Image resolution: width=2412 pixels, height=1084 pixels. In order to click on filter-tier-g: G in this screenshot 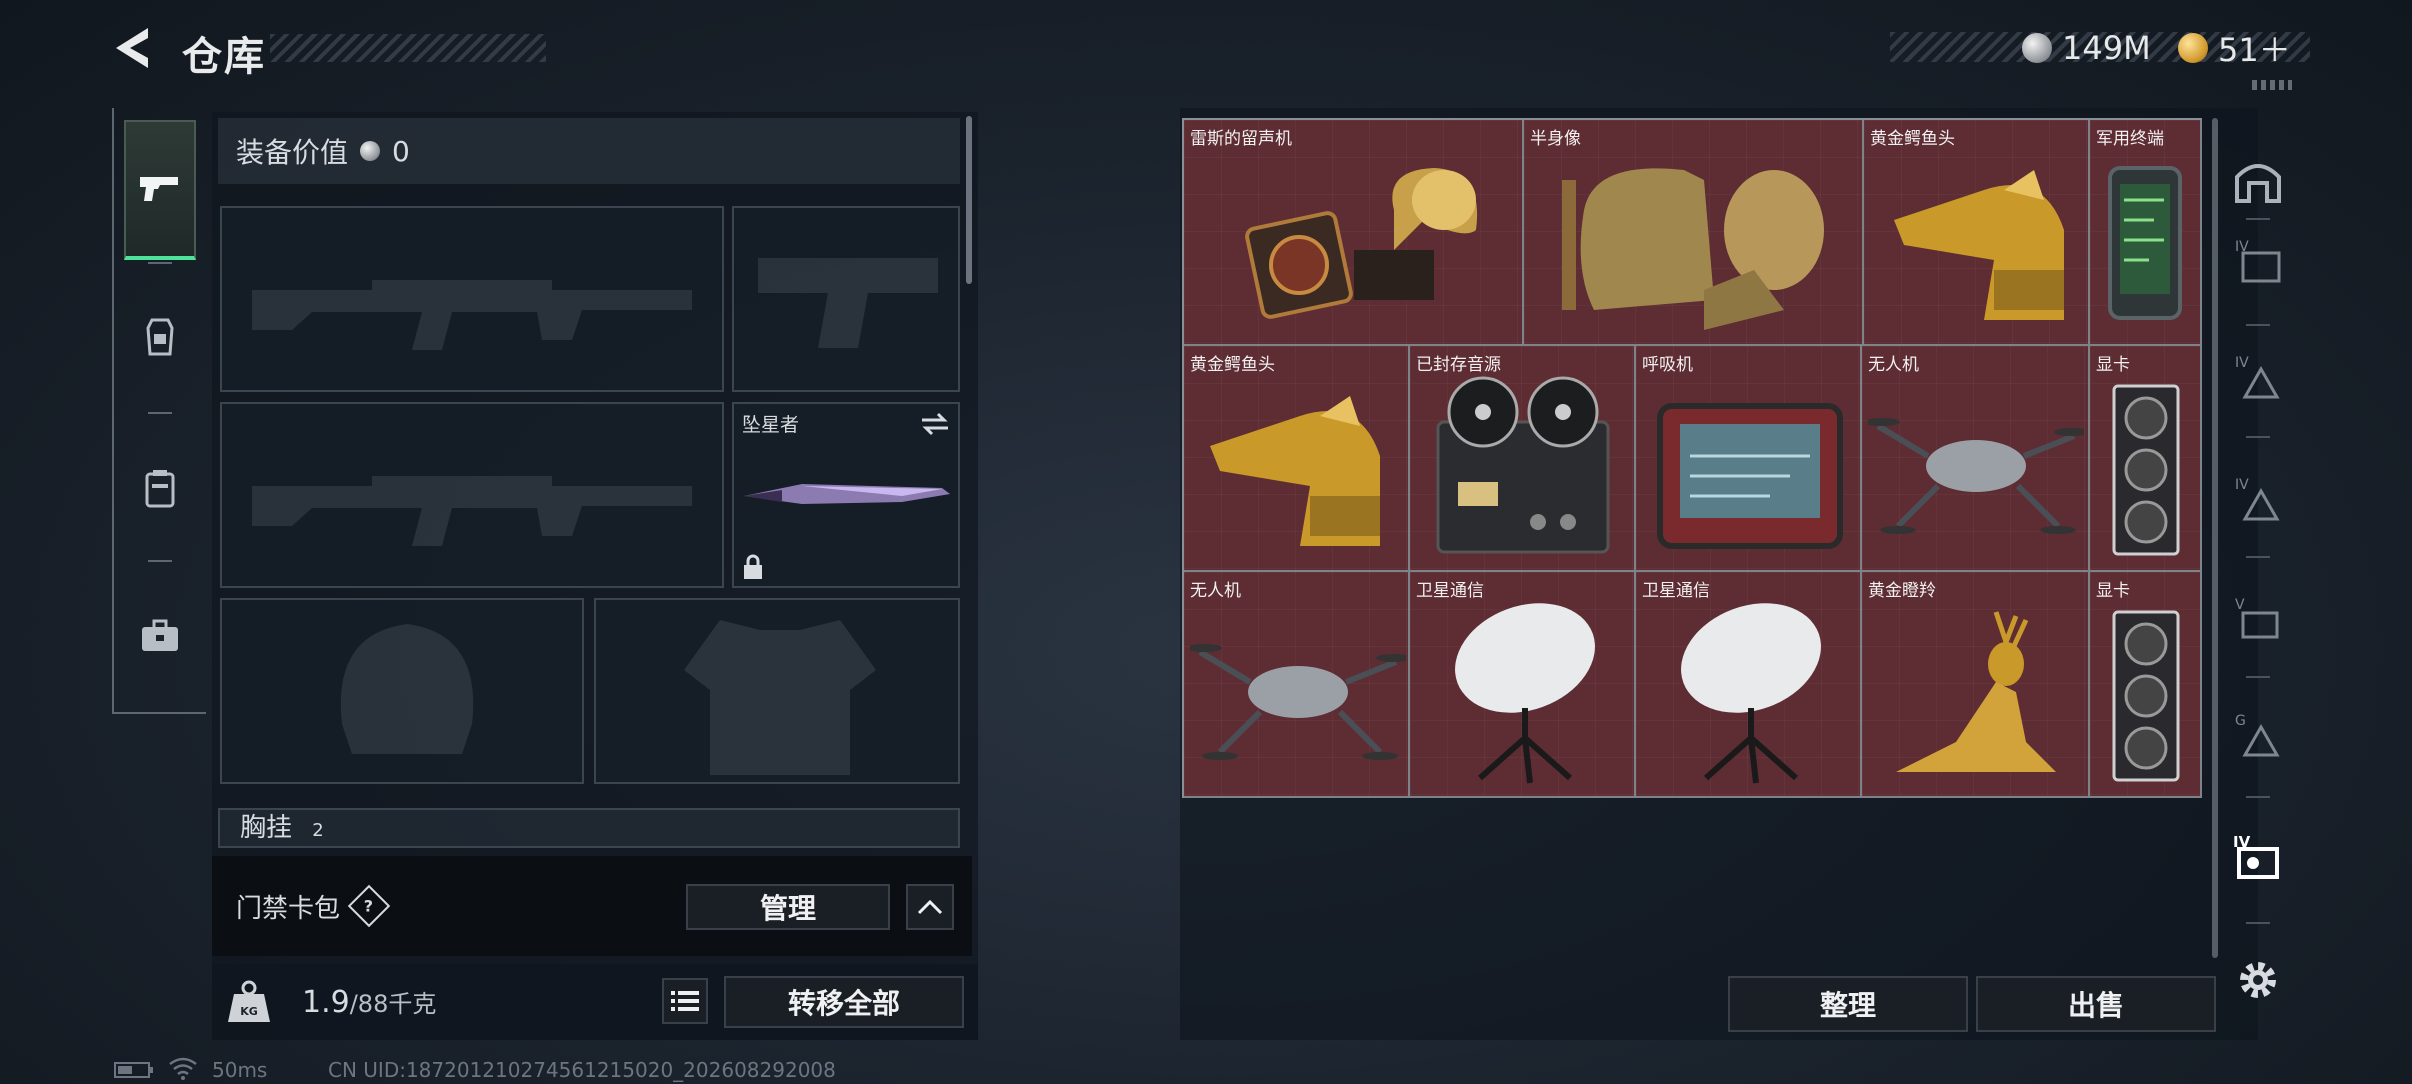, I will do `click(2258, 734)`.